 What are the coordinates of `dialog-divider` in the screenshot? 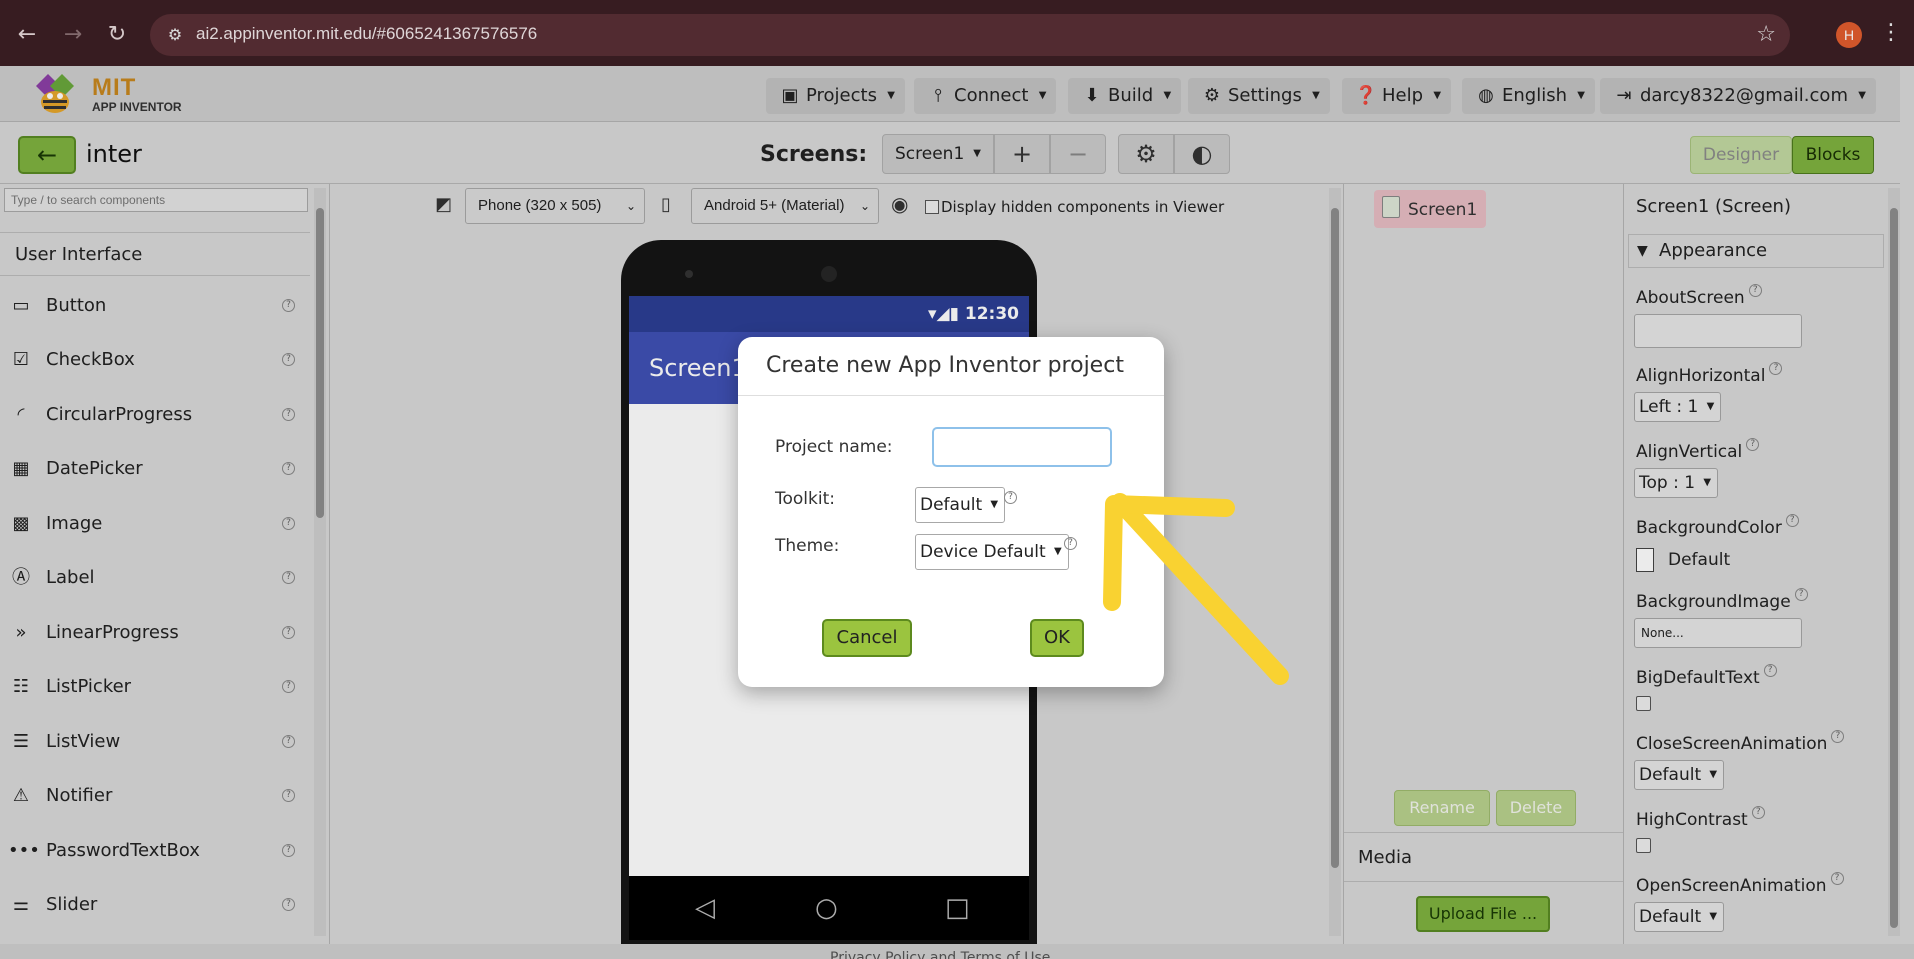 It's located at (951, 395).